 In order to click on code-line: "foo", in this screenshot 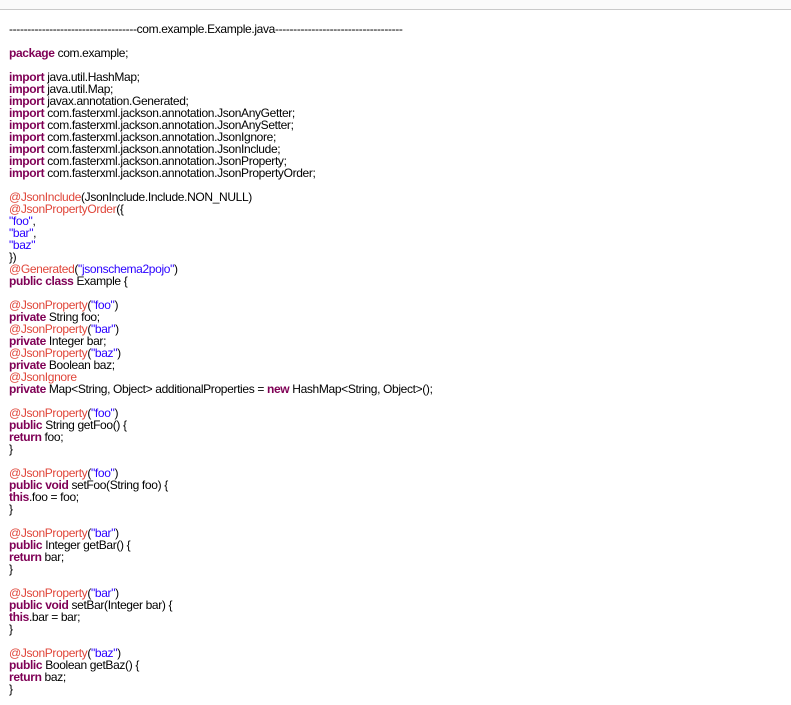, I will do `click(400, 221)`.